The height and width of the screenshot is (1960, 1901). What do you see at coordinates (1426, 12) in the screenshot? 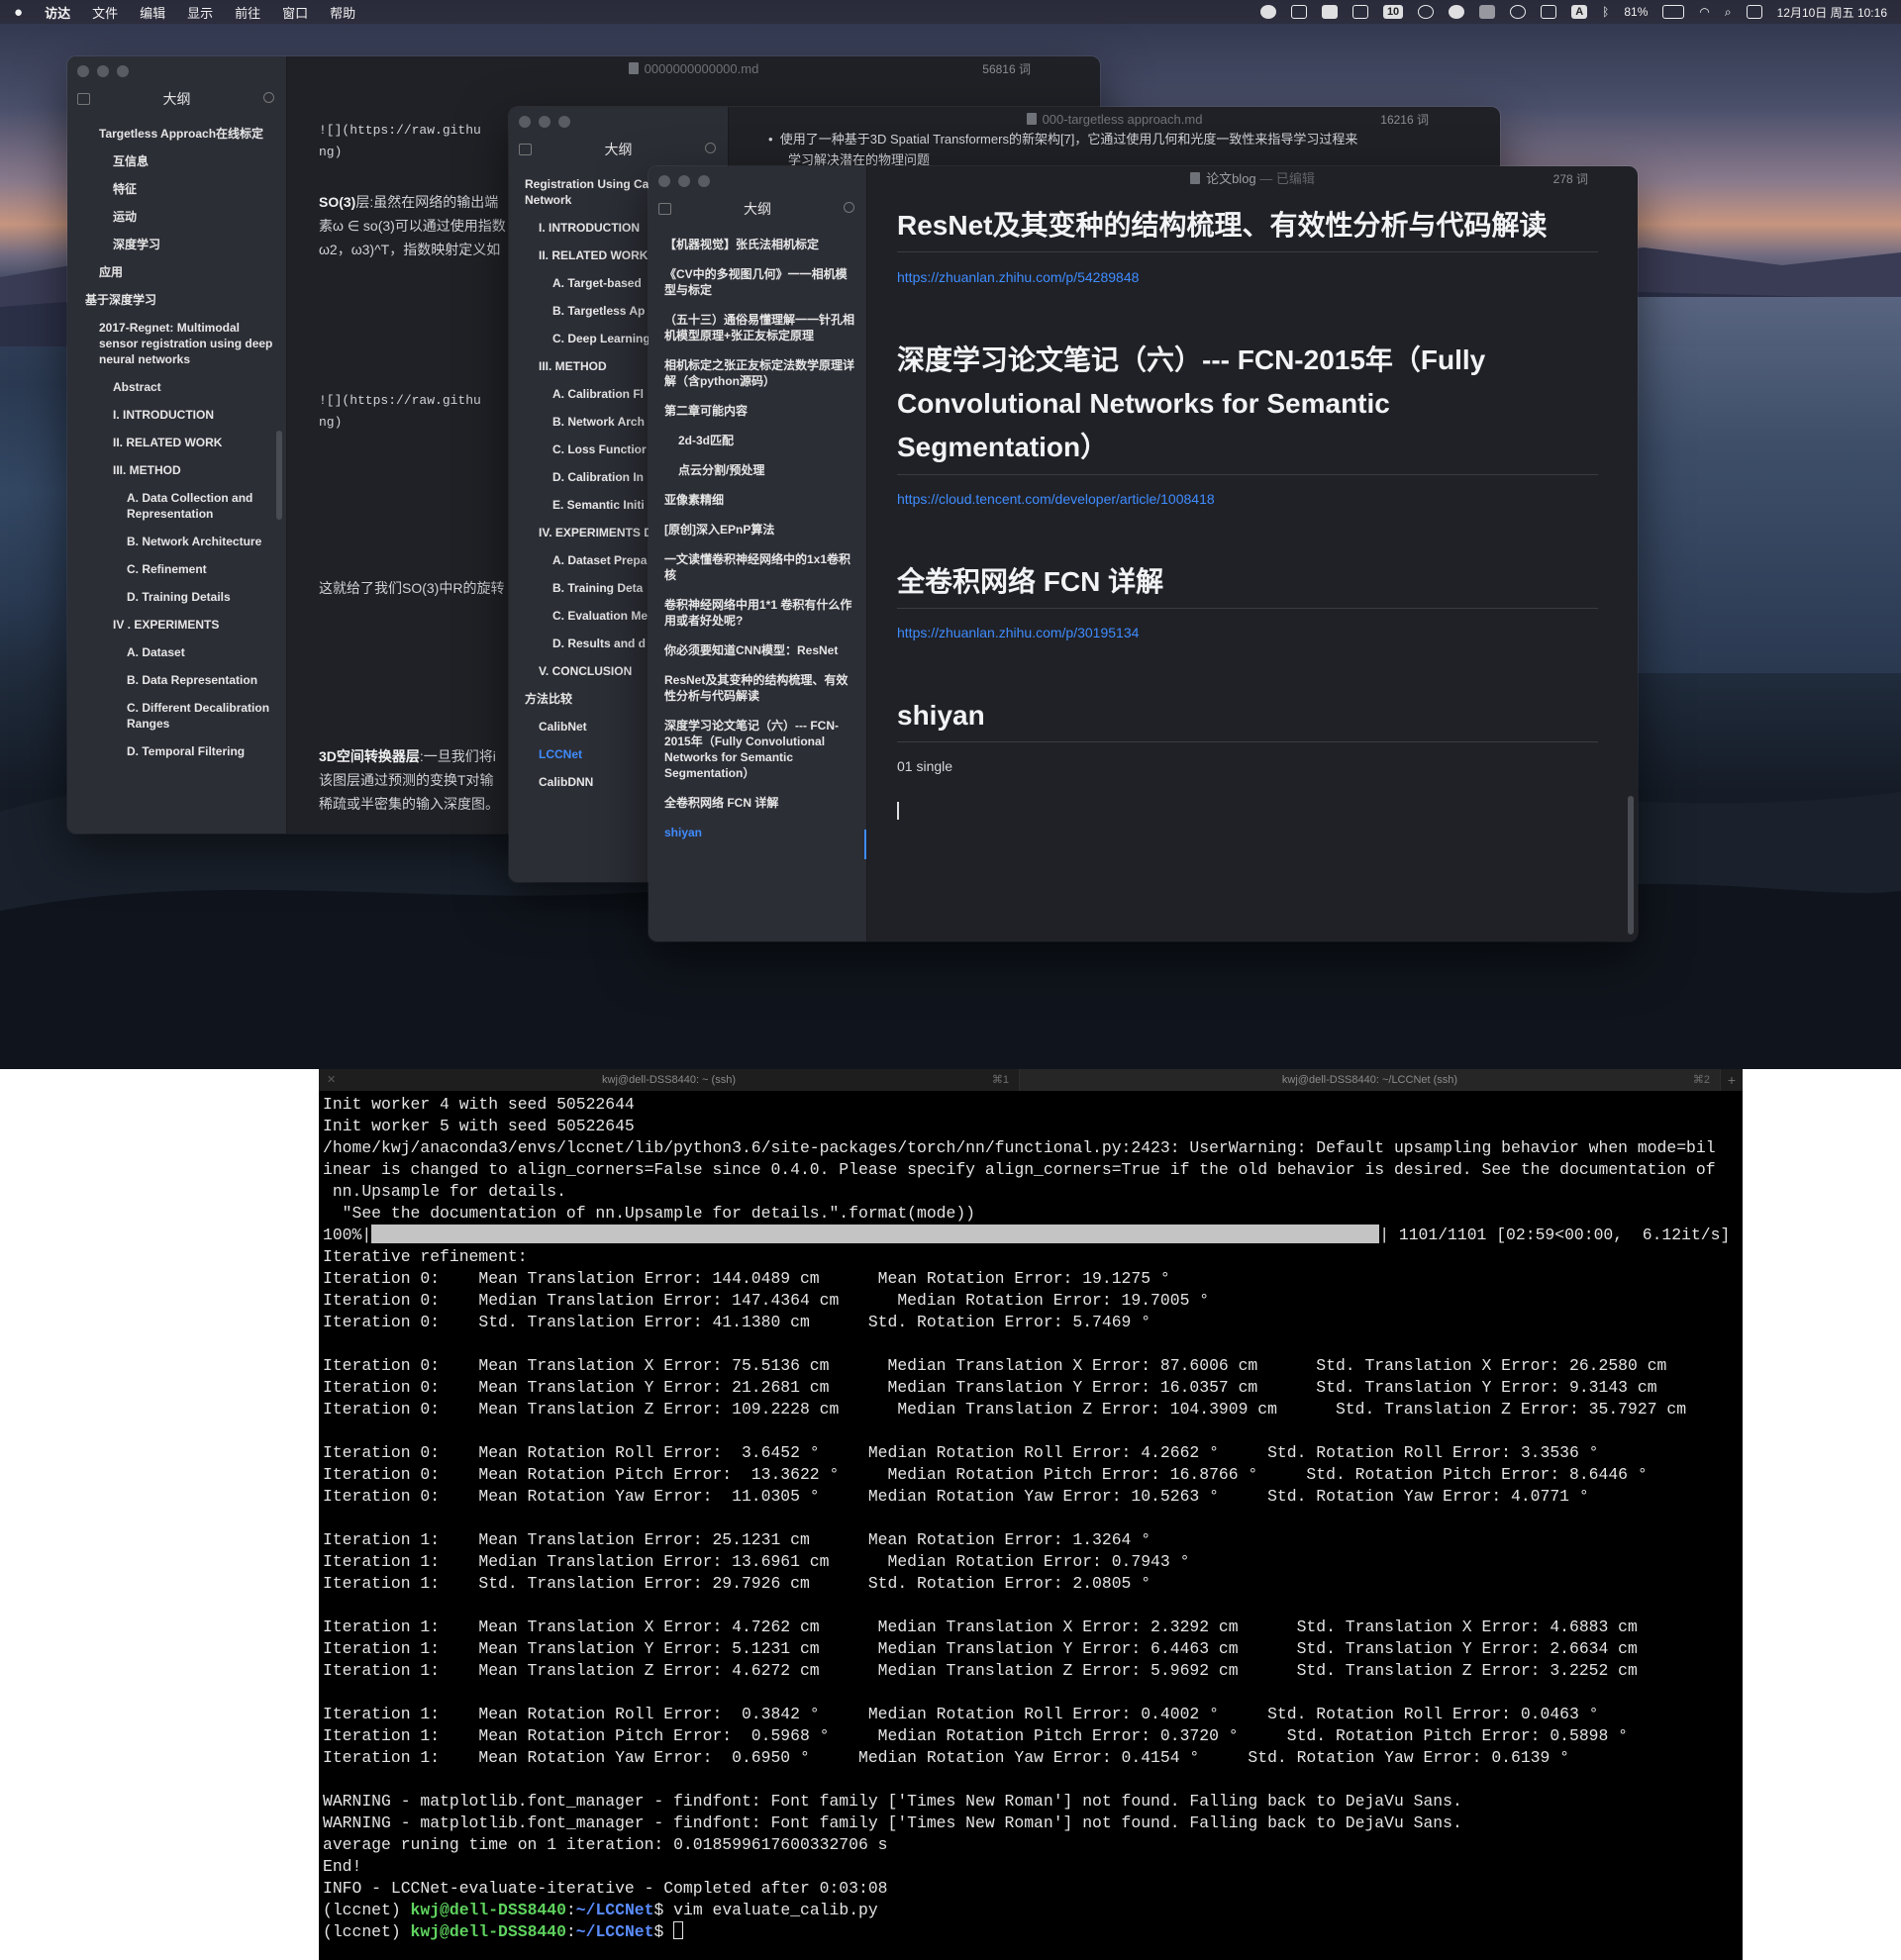
I see `sync-icon` at bounding box center [1426, 12].